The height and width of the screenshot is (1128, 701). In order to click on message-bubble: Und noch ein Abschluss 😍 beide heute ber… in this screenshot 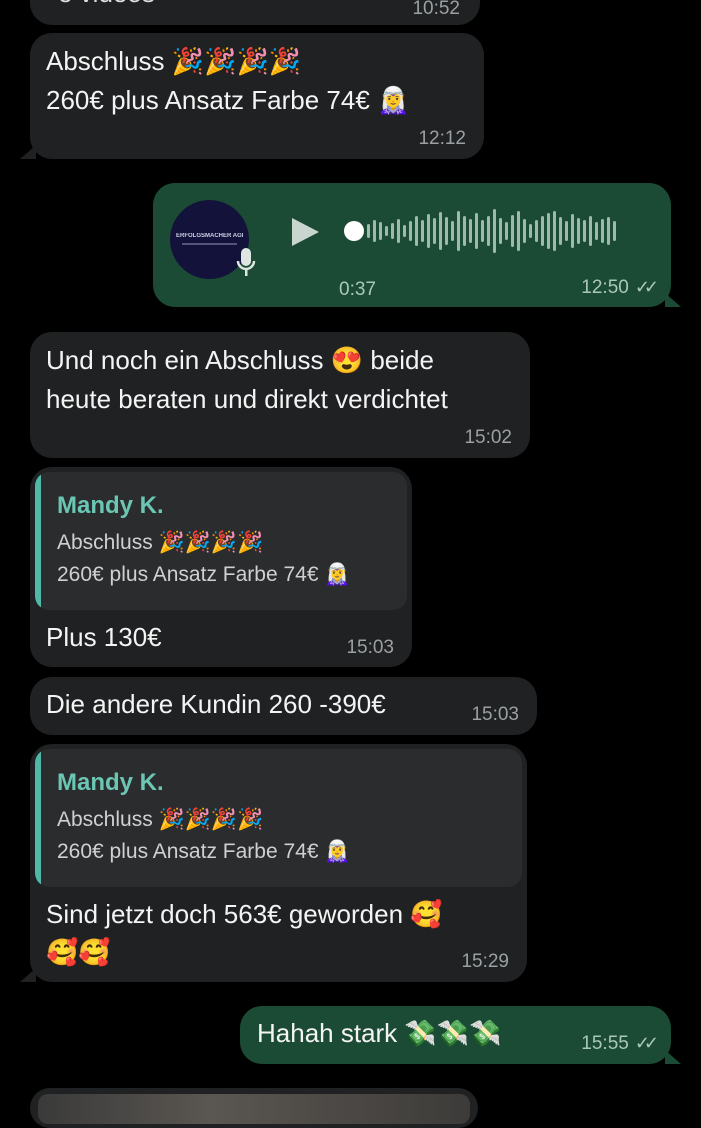, I will do `click(280, 395)`.